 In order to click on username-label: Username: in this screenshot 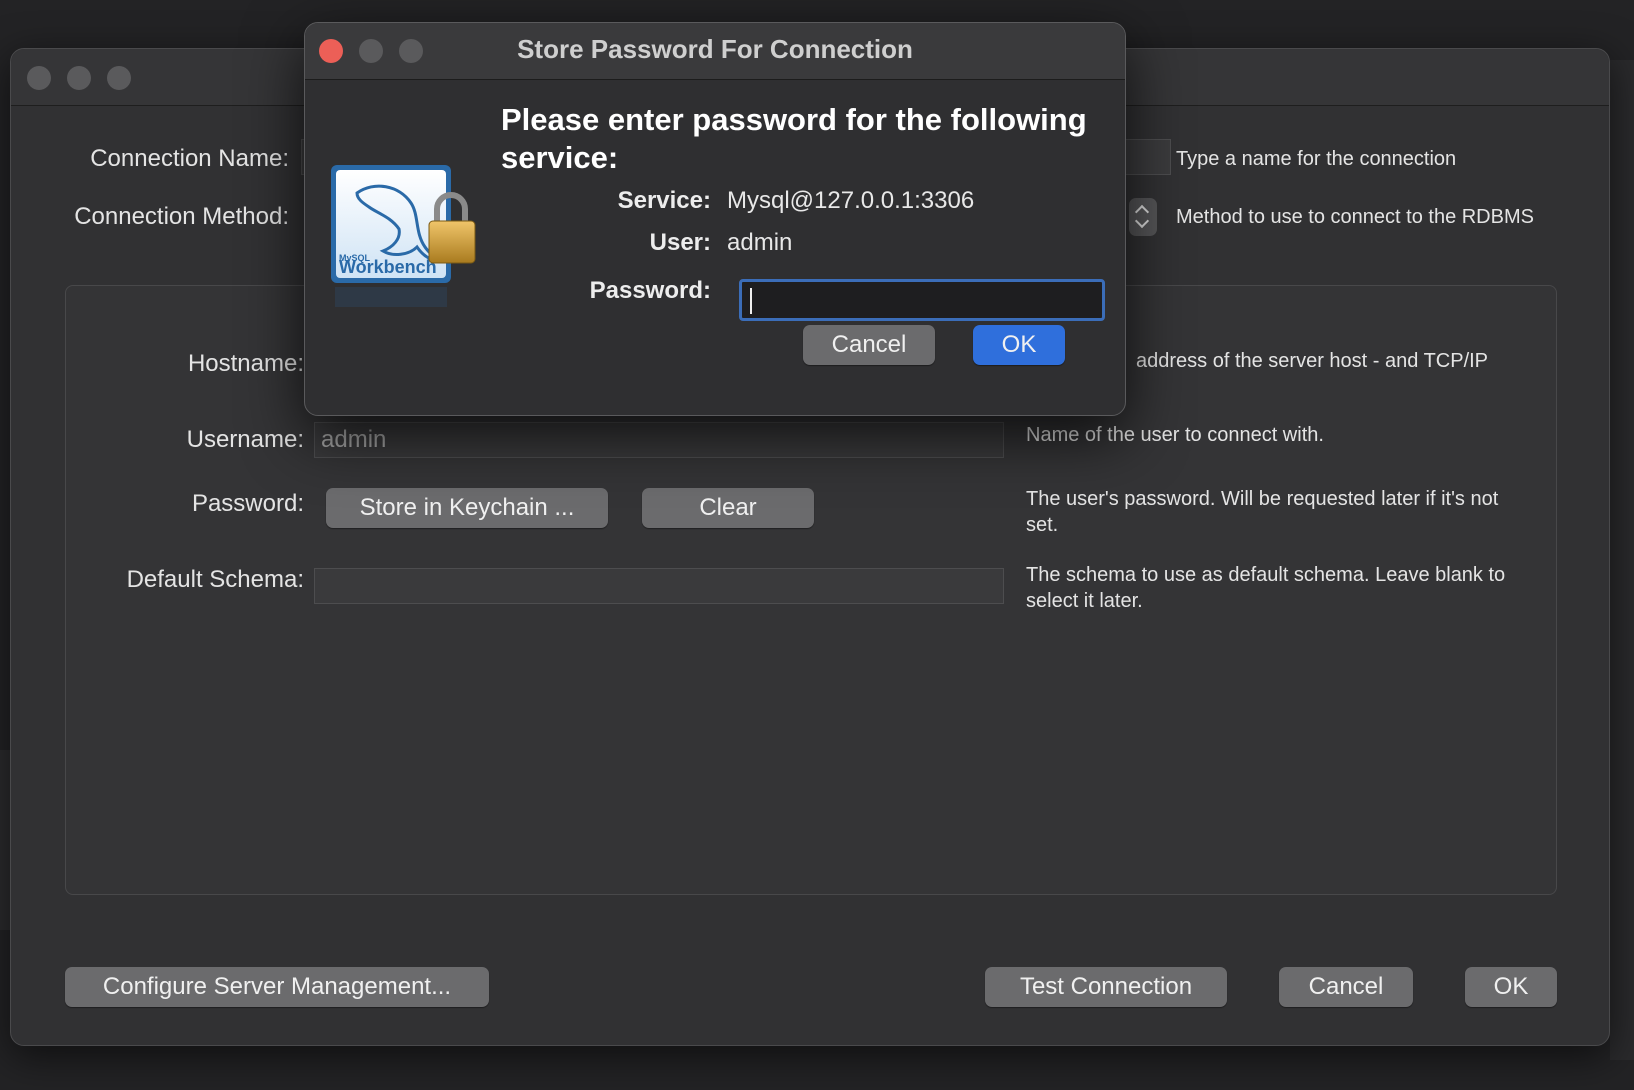, I will do `click(245, 439)`.